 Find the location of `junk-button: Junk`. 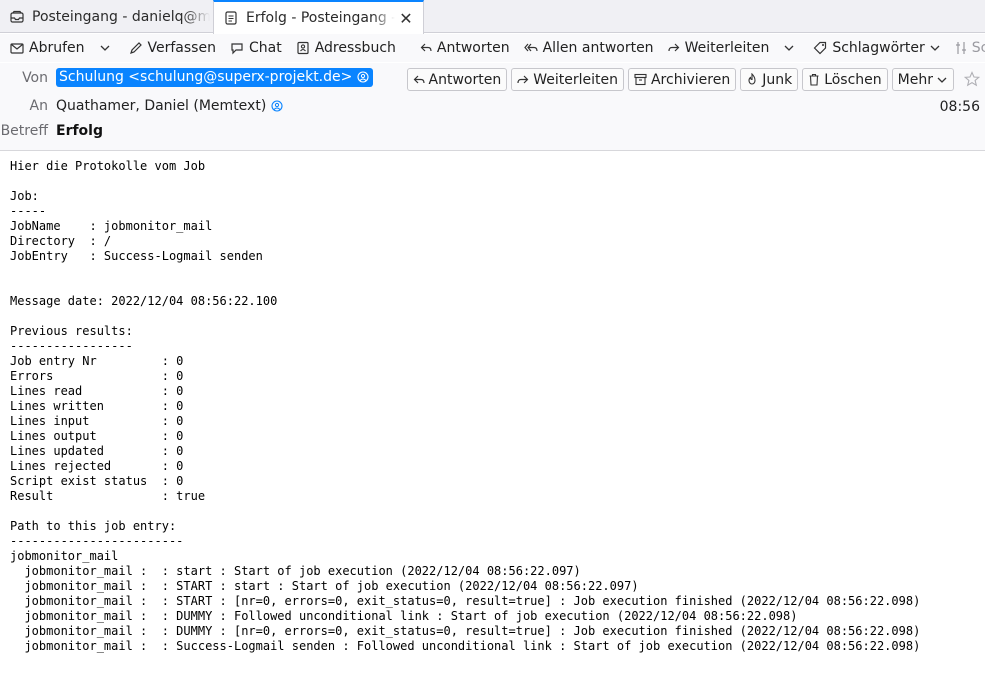

junk-button: Junk is located at coordinates (769, 79).